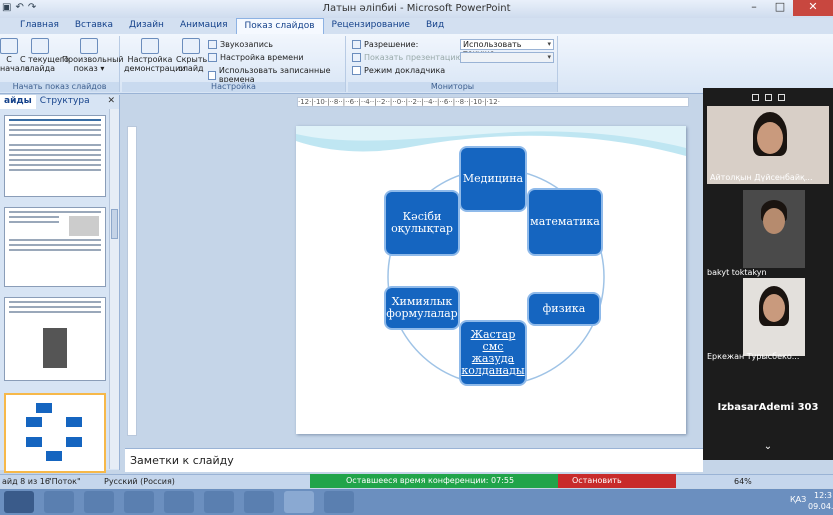  Describe the element at coordinates (89, 46) in the screenshot. I see `custom-show-icon` at that location.